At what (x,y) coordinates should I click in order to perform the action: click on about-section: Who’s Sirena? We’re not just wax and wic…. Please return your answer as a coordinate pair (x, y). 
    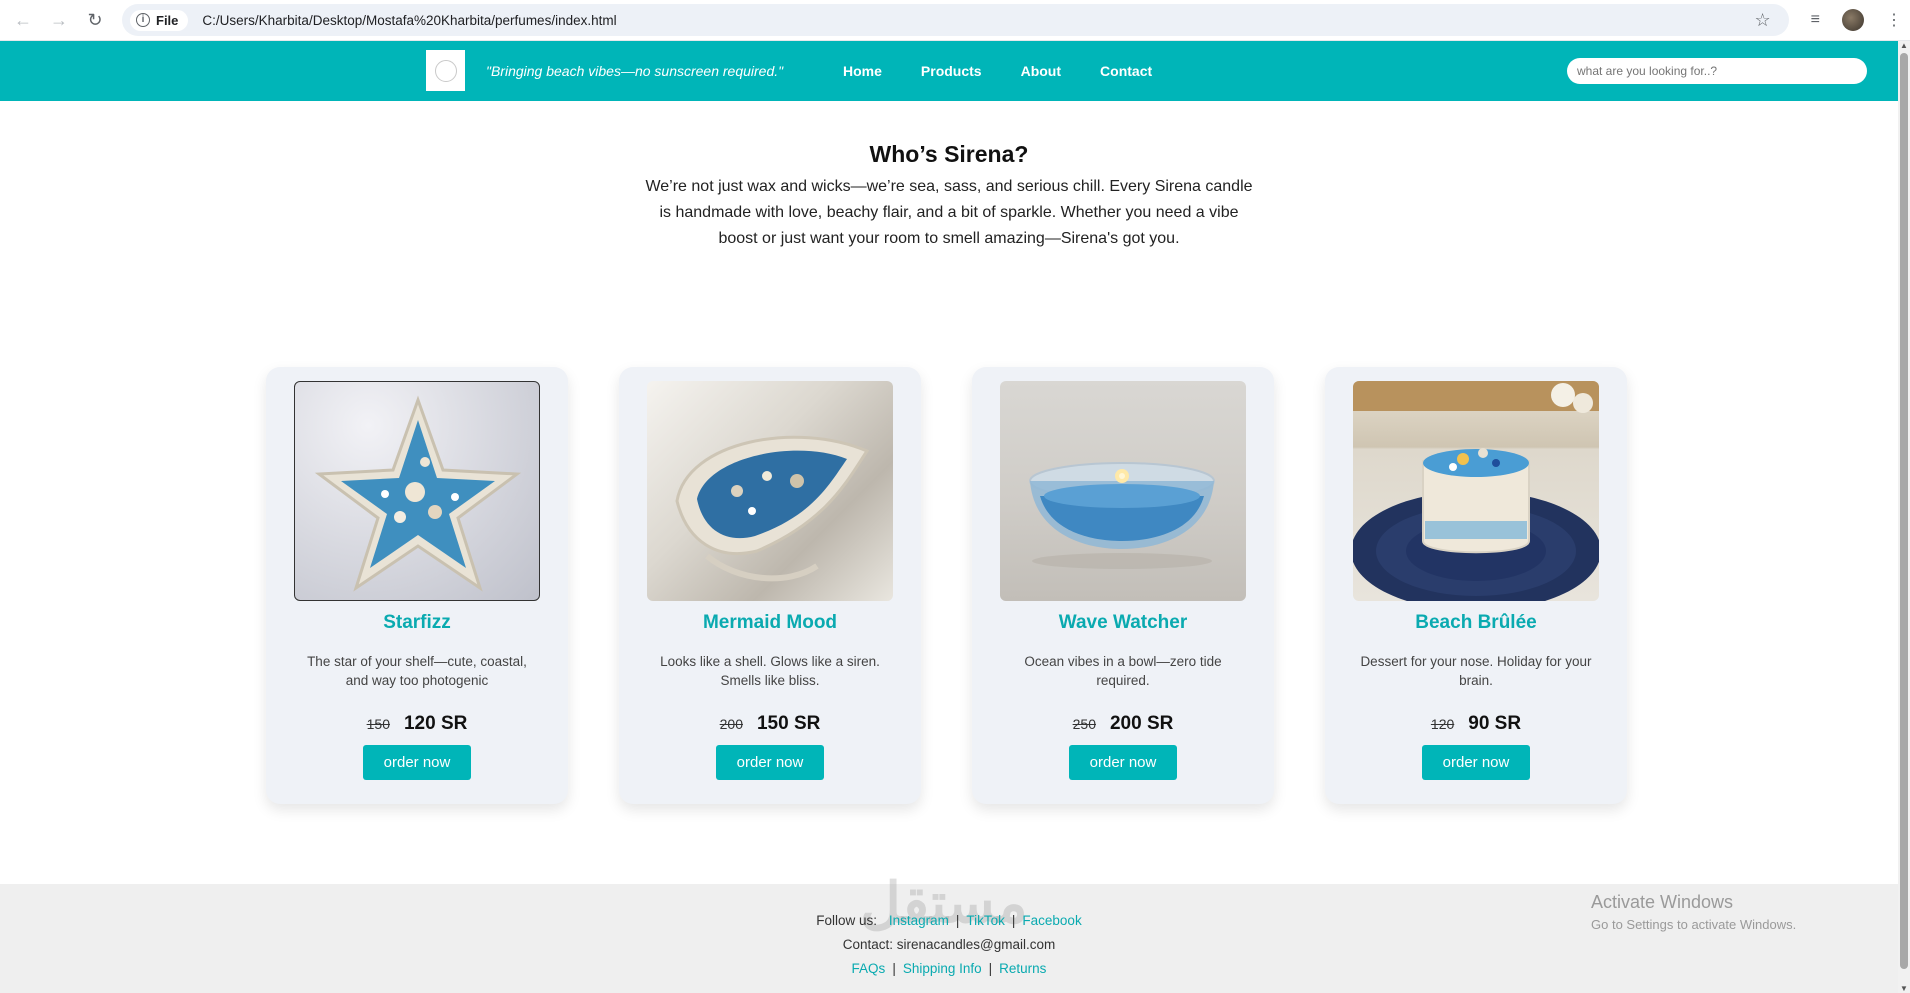
    Looking at the image, I should click on (949, 196).